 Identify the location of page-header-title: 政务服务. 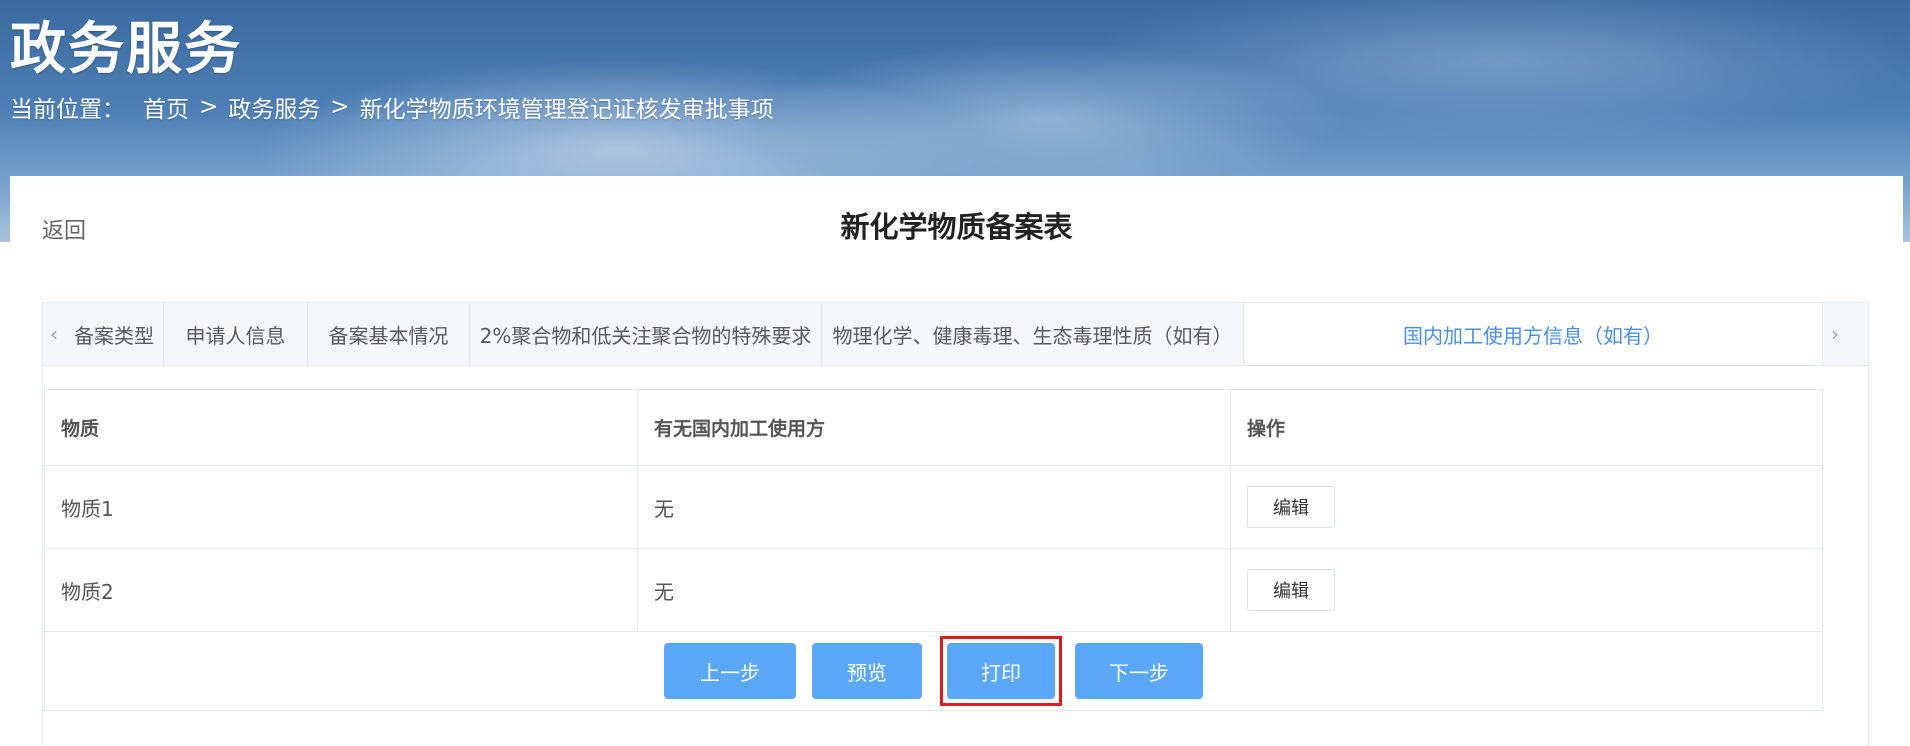
(126, 49).